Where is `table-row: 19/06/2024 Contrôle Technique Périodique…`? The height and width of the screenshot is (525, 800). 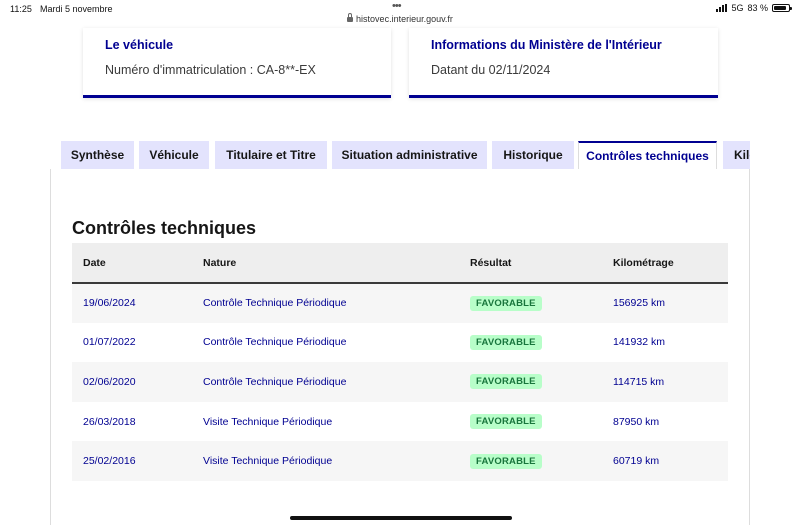 table-row: 19/06/2024 Contrôle Technique Périodique… is located at coordinates (400, 303).